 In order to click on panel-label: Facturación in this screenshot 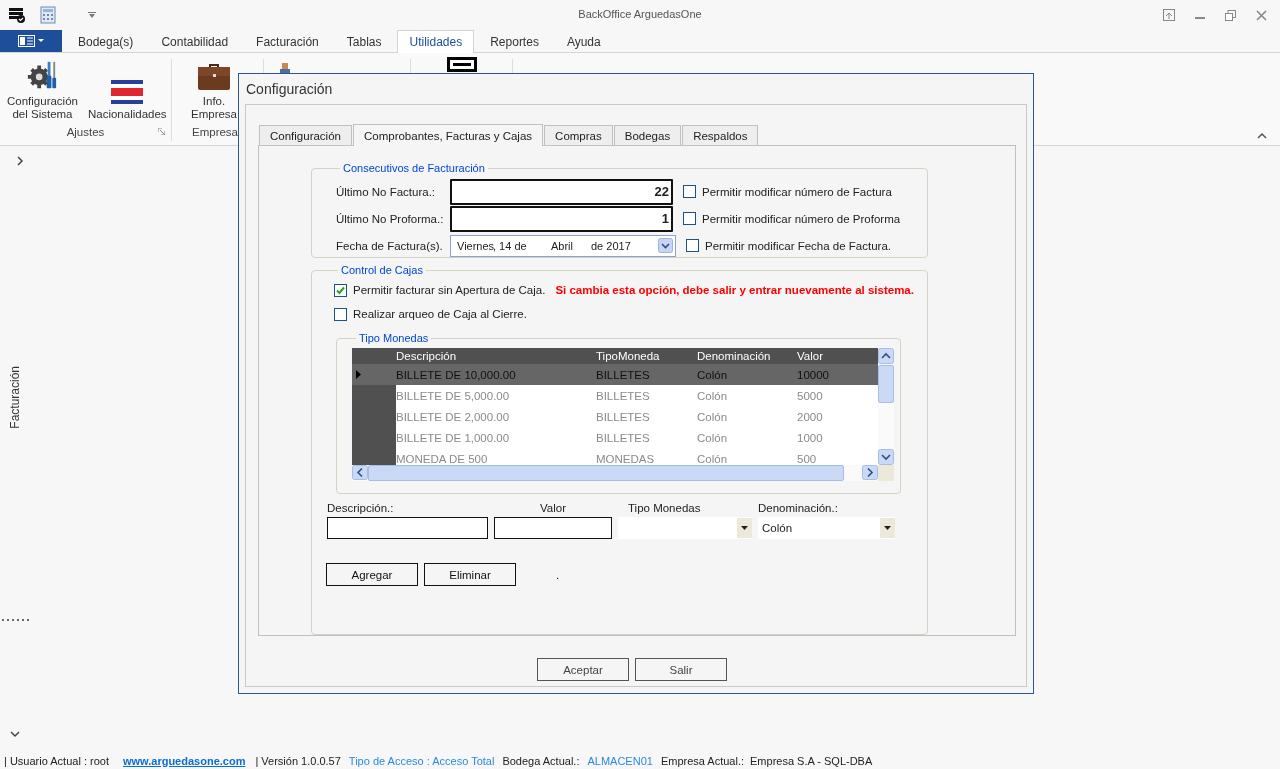, I will do `click(15, 397)`.